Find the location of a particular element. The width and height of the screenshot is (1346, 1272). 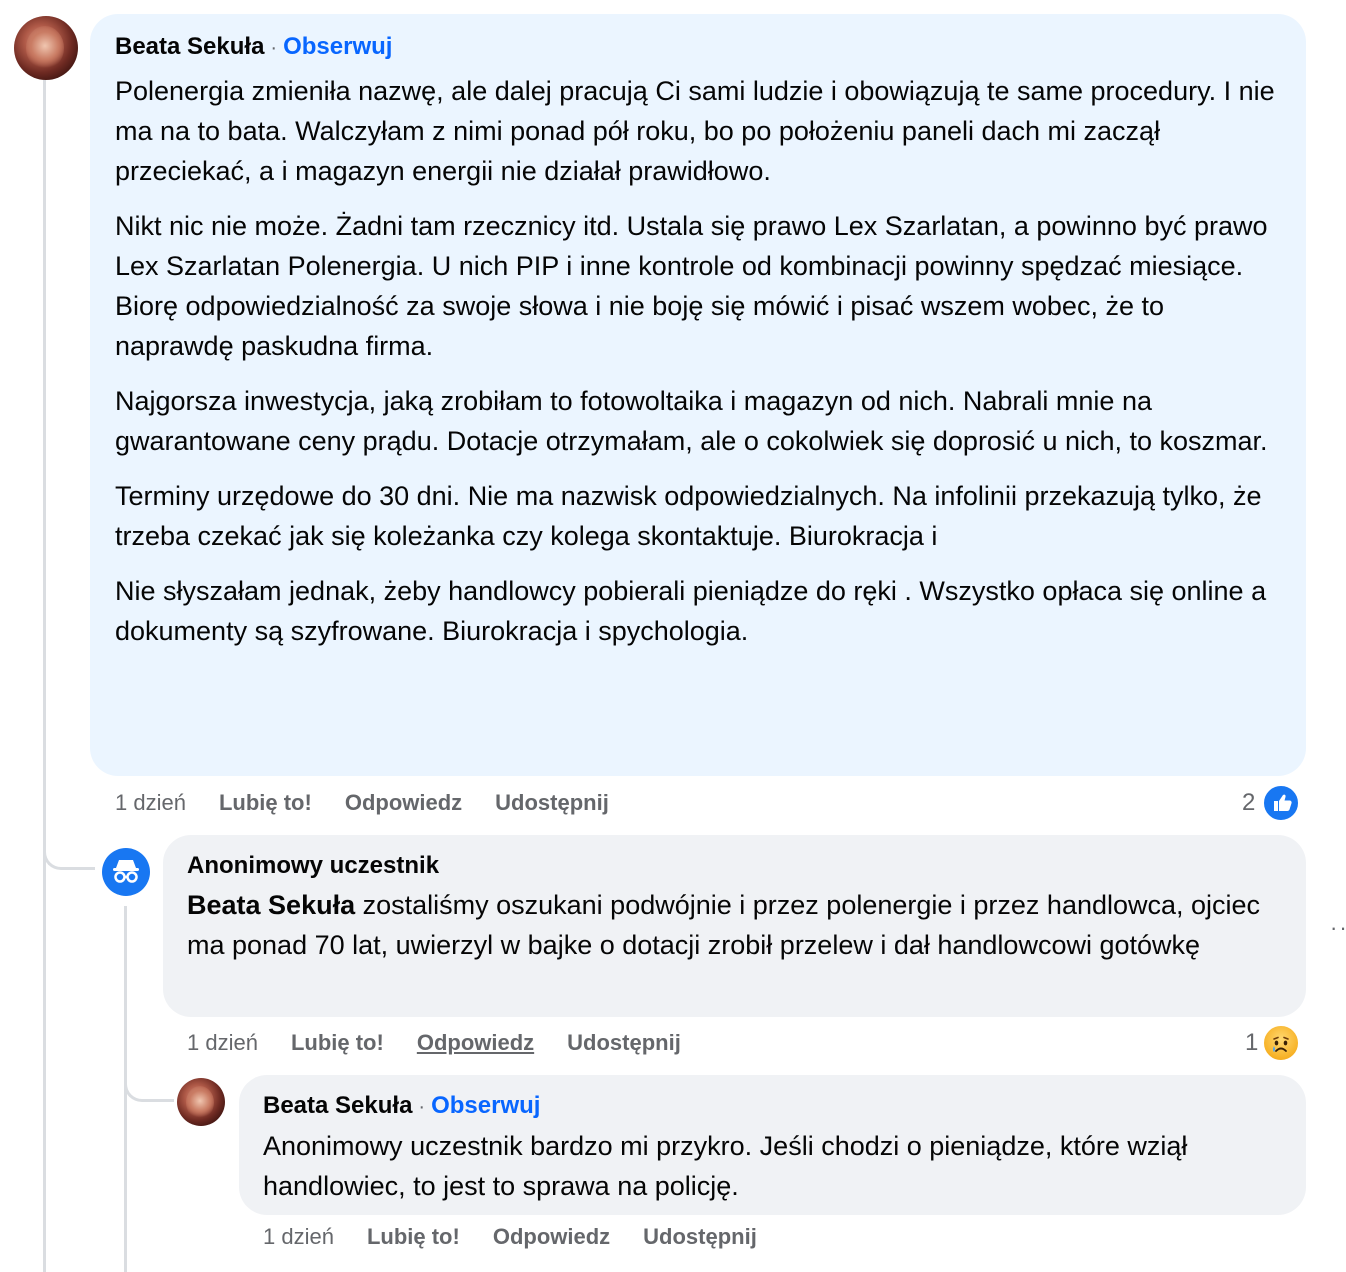

incognito-icon is located at coordinates (126, 871).